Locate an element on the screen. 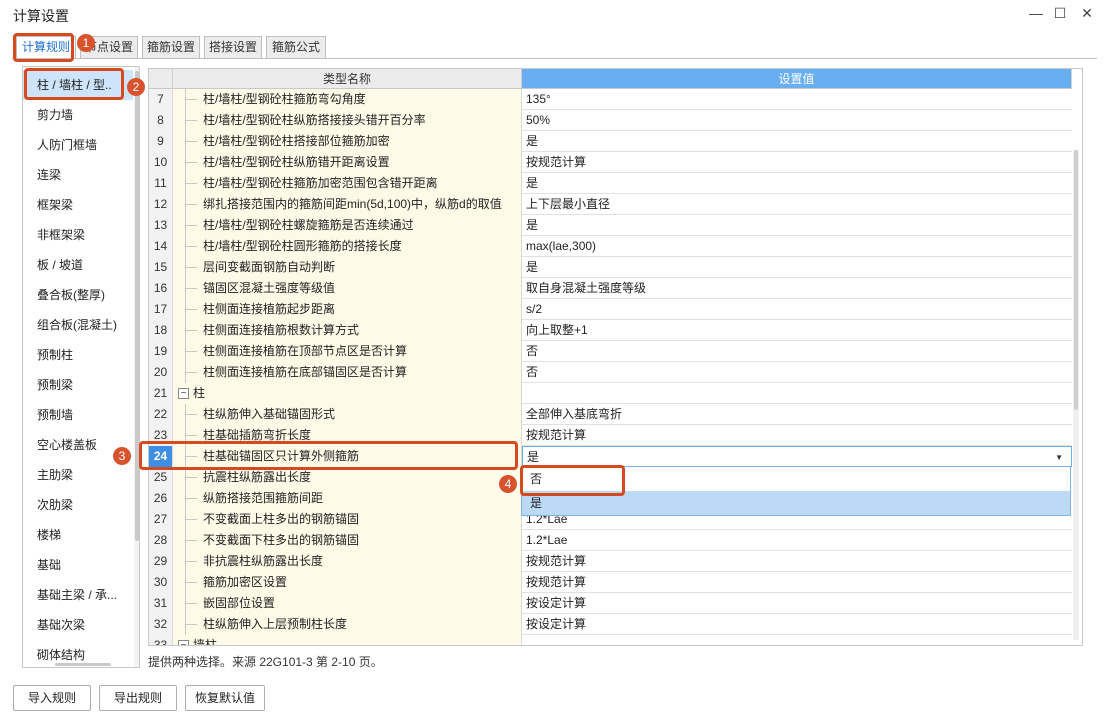 Image resolution: width=1107 pixels, height=719 pixels. table-row: 16 锚固区混凝土强度等级值 取自身混凝土强度等级 is located at coordinates (610, 288).